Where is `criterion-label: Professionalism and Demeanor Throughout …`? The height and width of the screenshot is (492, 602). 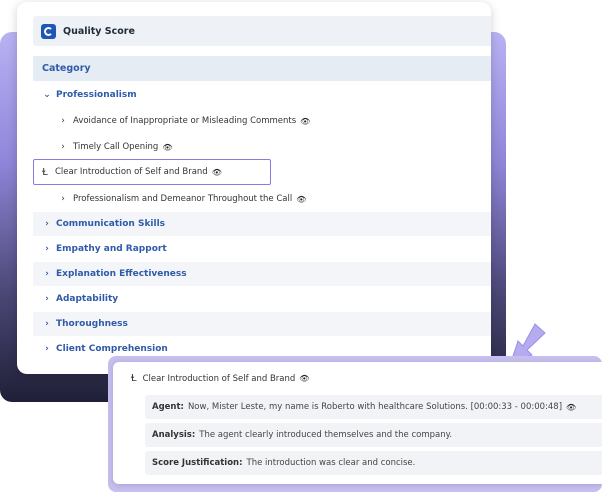 criterion-label: Professionalism and Demeanor Throughout … is located at coordinates (183, 199).